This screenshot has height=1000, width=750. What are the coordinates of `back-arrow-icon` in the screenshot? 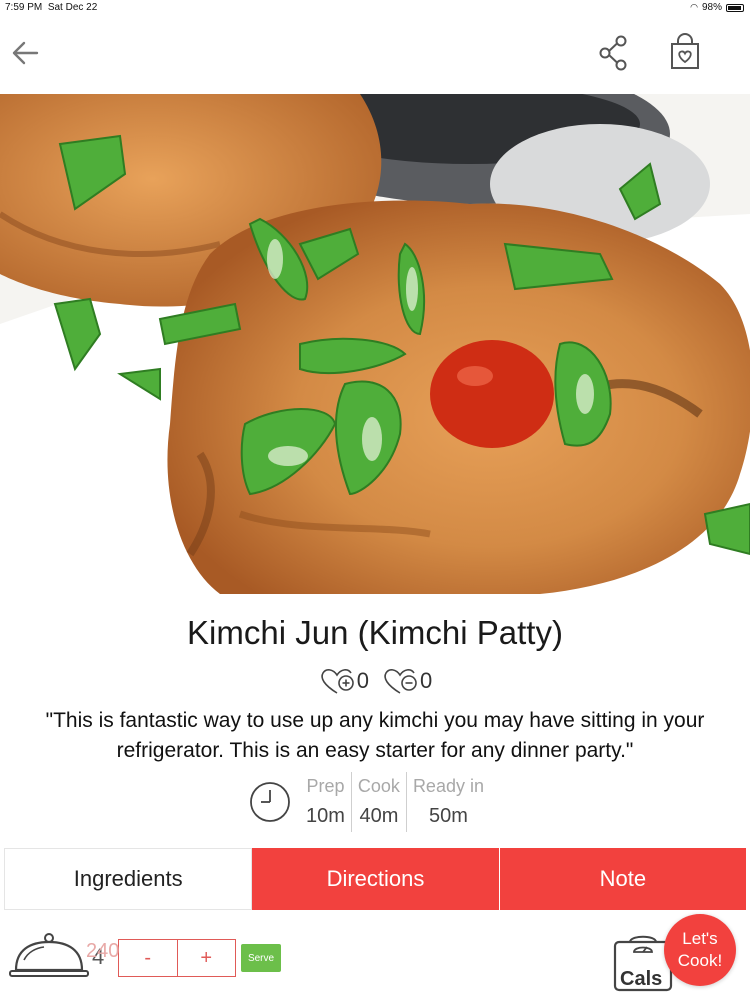 It's located at (25, 53).